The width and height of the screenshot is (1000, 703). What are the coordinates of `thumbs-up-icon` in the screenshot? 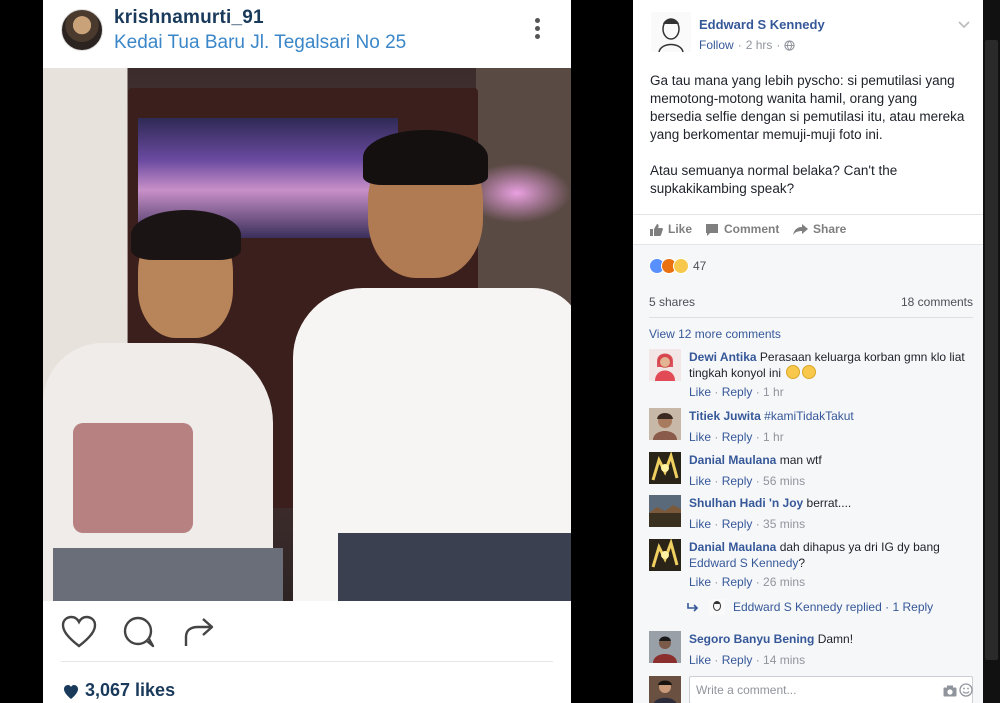 It's located at (656, 229).